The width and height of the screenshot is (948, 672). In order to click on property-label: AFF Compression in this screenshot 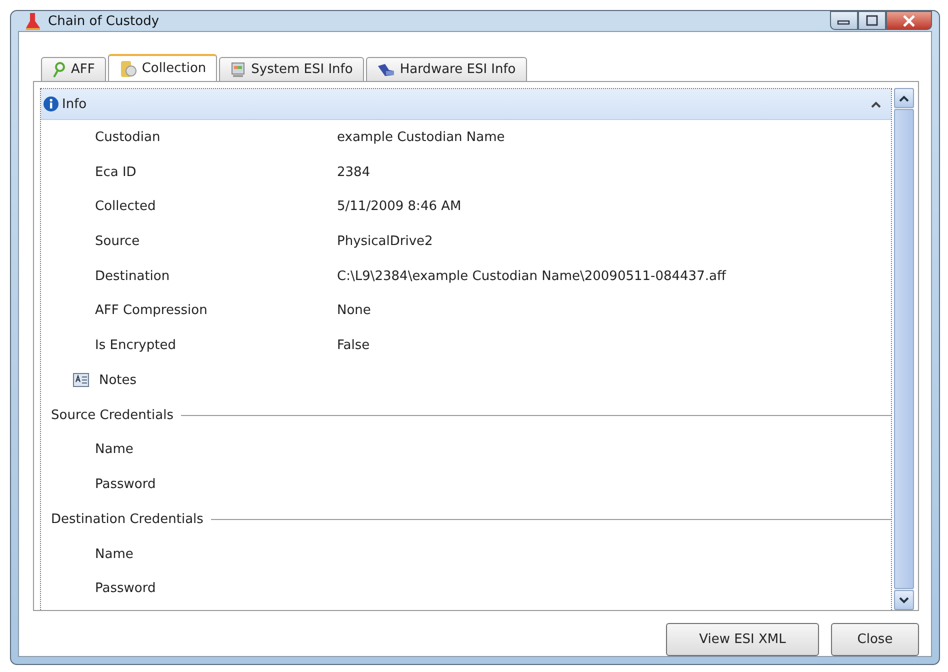, I will do `click(151, 310)`.